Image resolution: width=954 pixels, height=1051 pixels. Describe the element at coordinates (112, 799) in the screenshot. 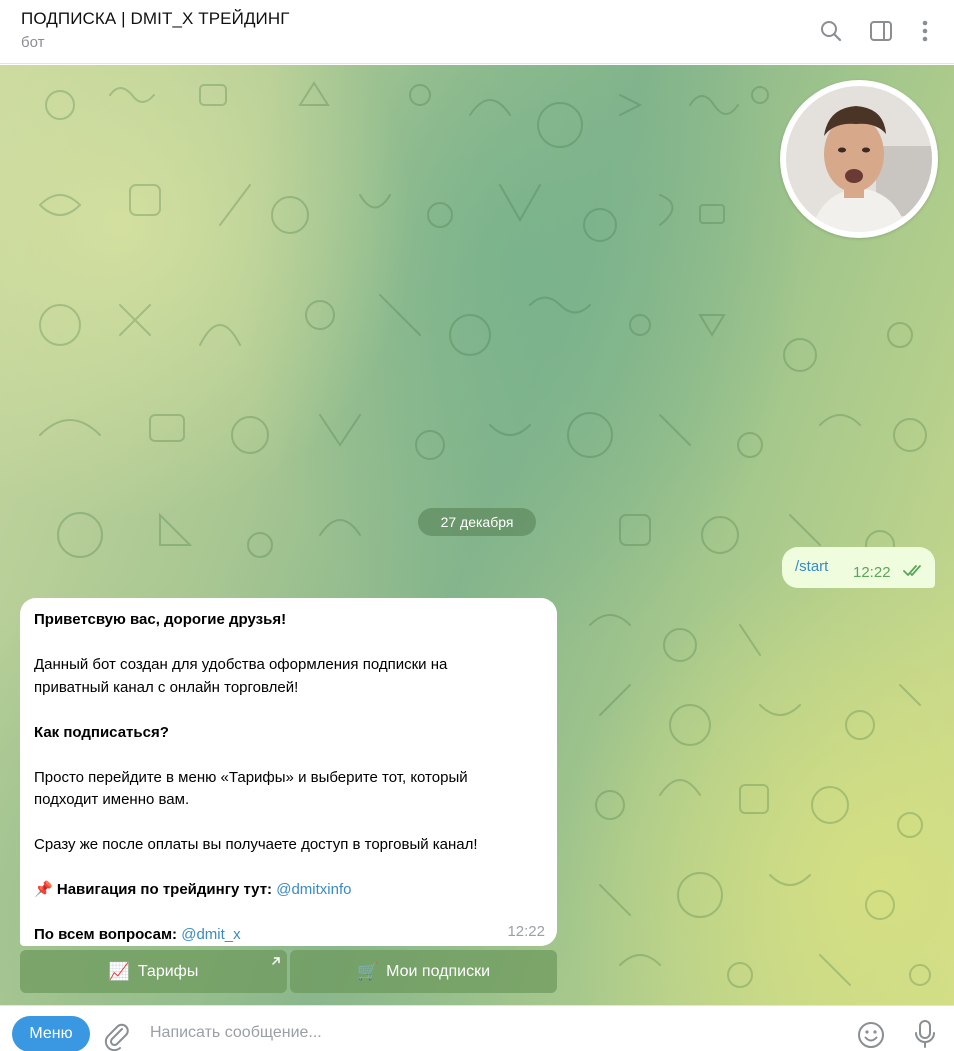

I see `howto-line-2: подходит именно вам.` at that location.